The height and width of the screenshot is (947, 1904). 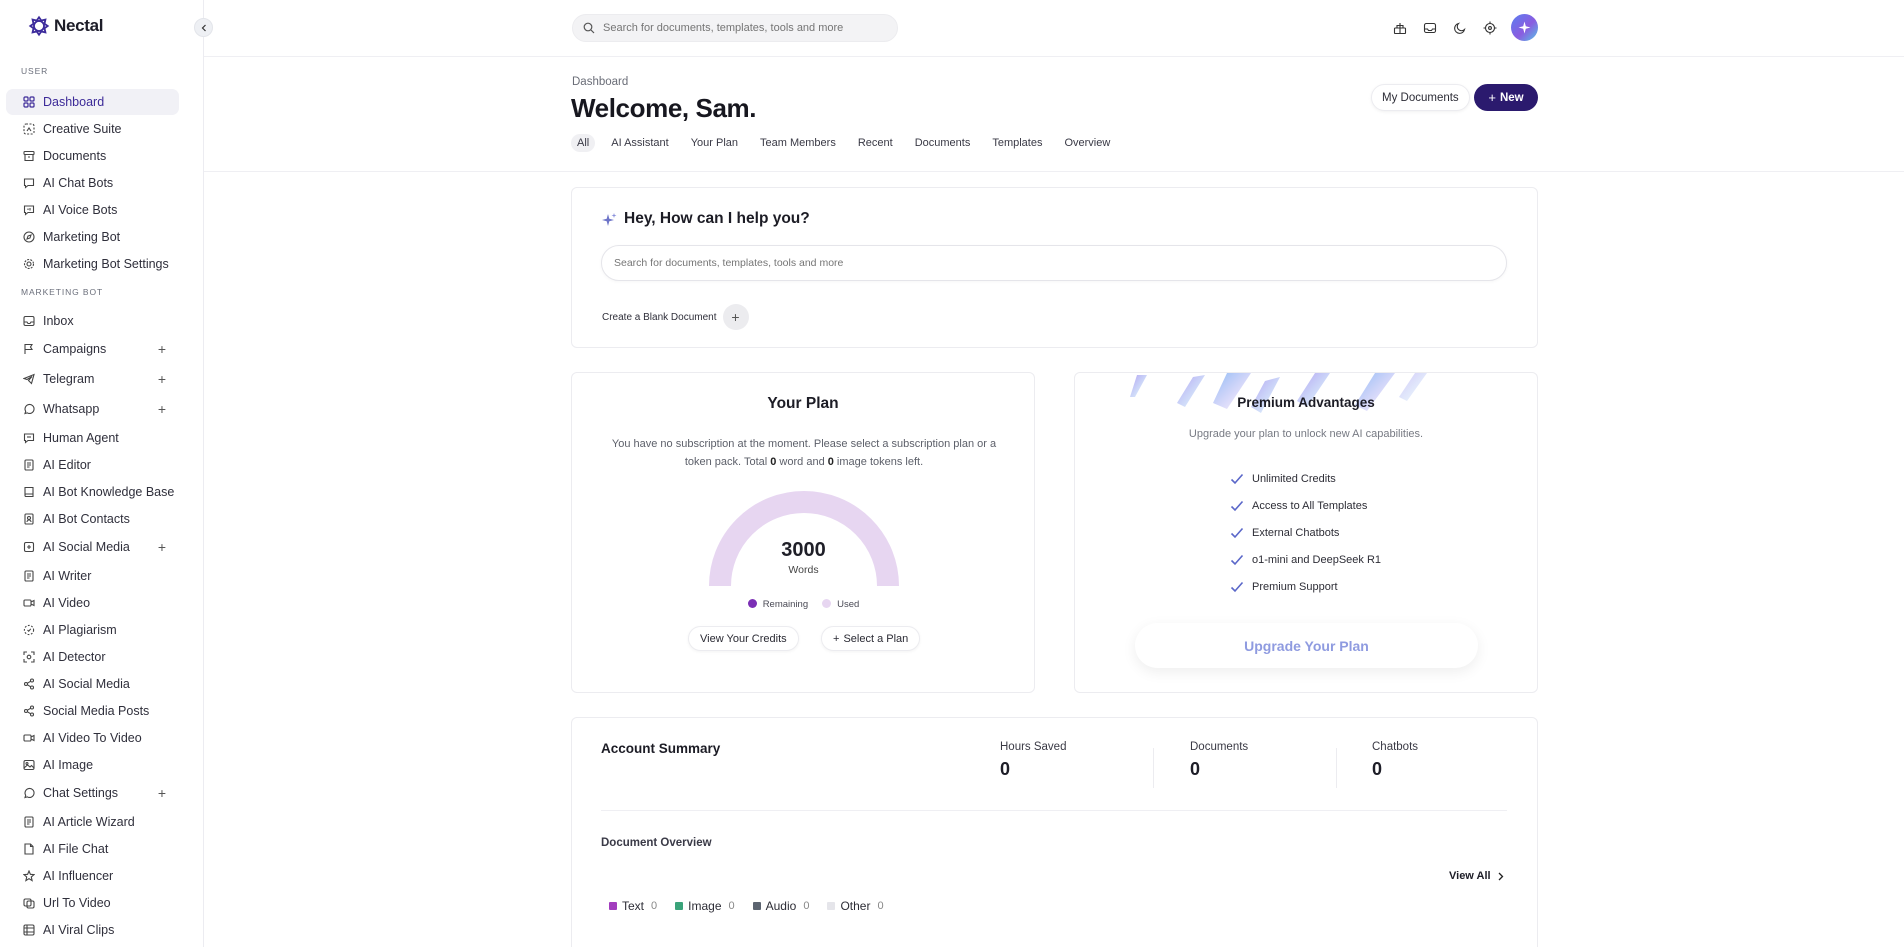 I want to click on sidebar-item-marketing-bot: Marketing Bot, so click(x=92, y=237).